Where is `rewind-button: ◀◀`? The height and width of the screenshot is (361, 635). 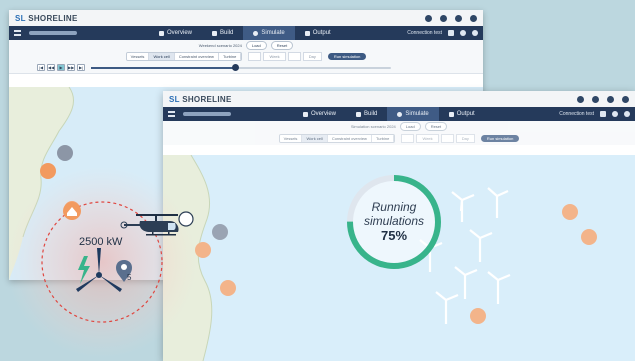
rewind-button: ◀◀ is located at coordinates (51, 67).